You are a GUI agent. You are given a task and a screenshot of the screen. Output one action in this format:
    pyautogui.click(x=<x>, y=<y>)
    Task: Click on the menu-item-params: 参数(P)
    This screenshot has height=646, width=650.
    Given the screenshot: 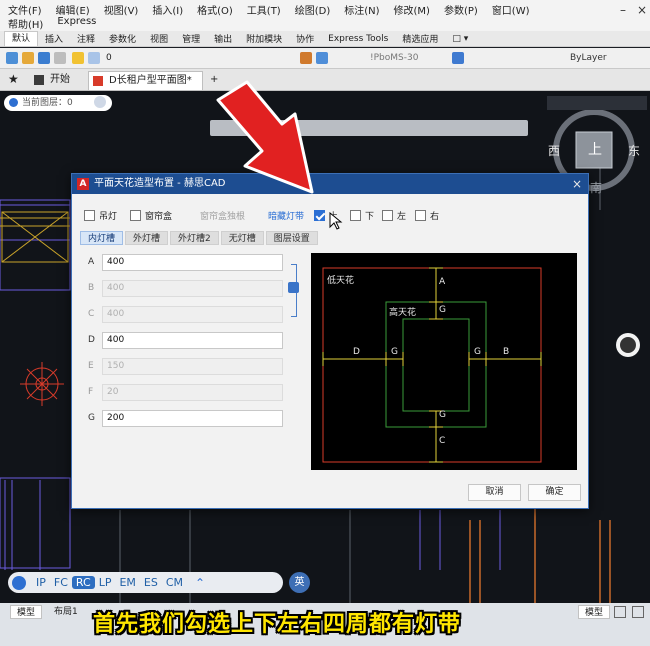 What is the action you would take?
    pyautogui.click(x=461, y=9)
    